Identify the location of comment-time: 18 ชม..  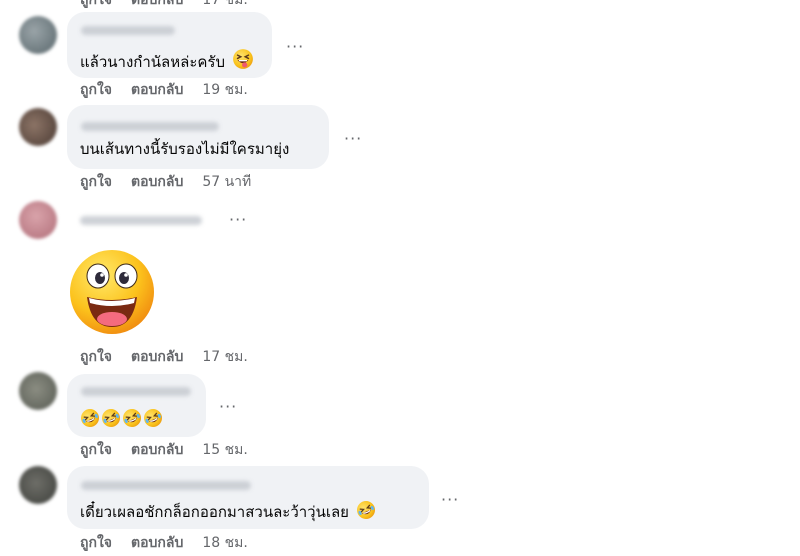
(224, 543).